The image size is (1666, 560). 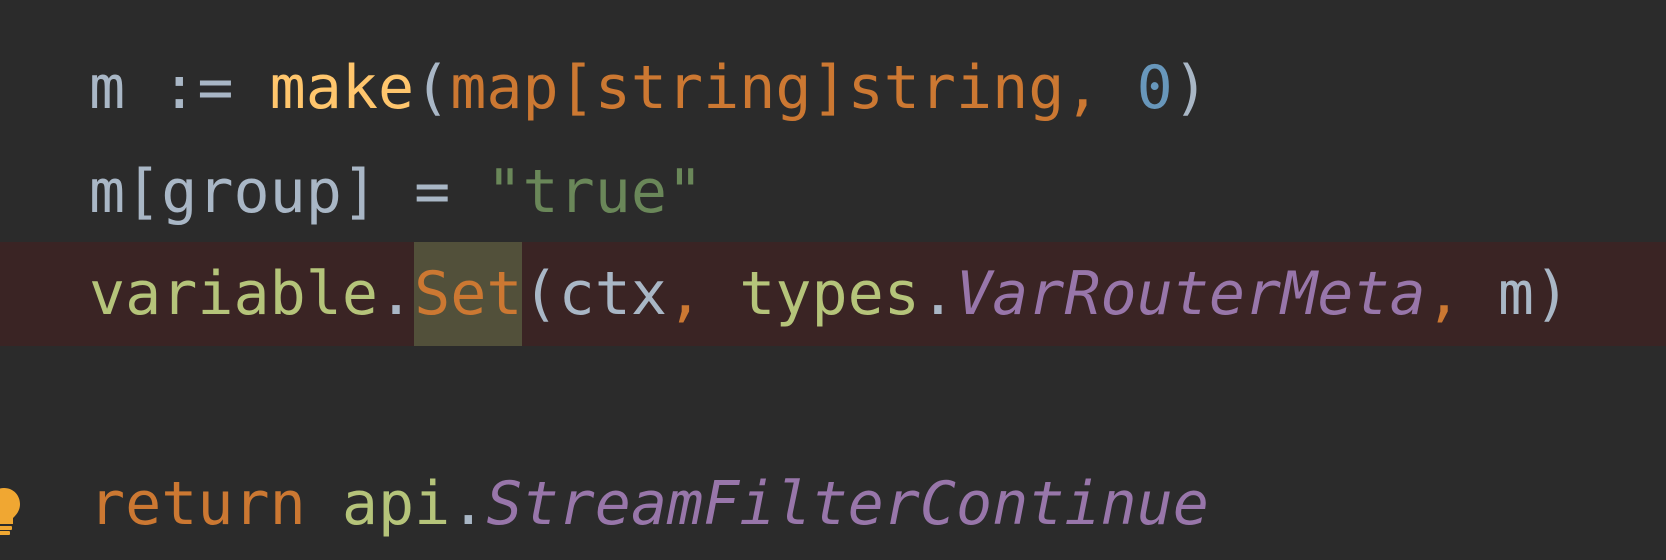 I want to click on token-type: map[string]string, so click(x=757, y=88).